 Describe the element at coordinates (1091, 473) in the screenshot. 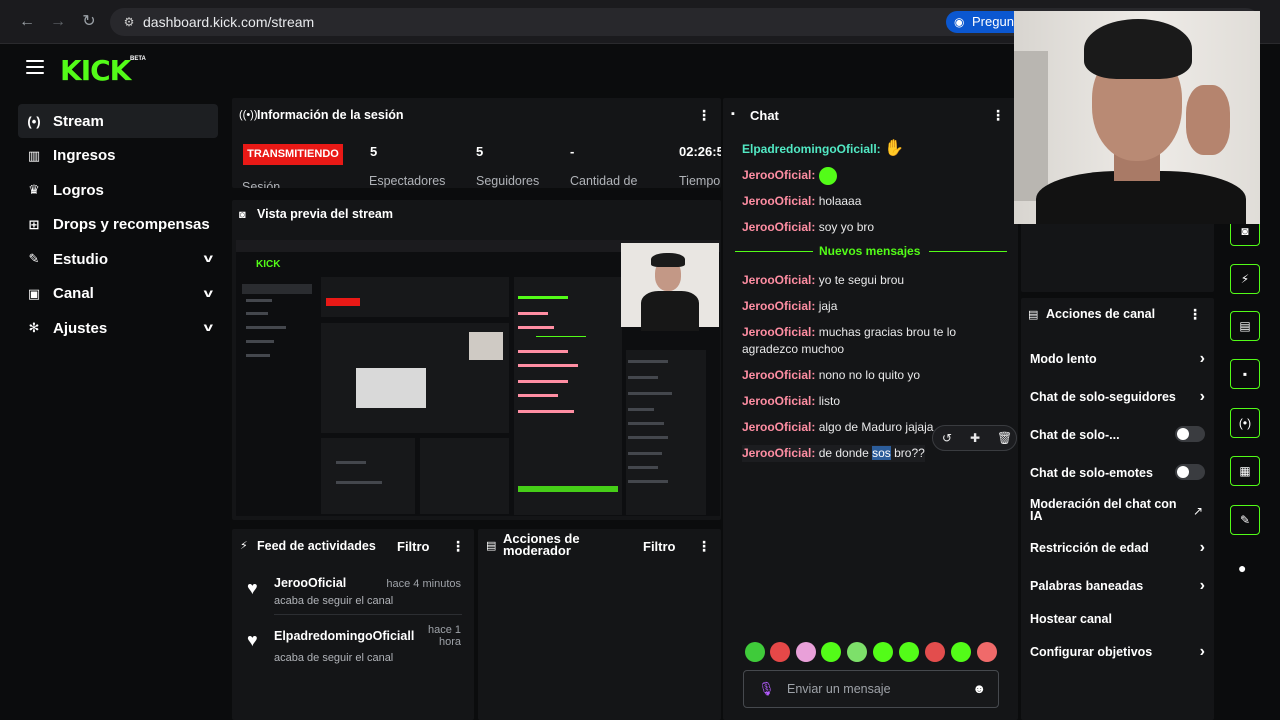

I see `row-label: Chat de solo-emotes` at that location.